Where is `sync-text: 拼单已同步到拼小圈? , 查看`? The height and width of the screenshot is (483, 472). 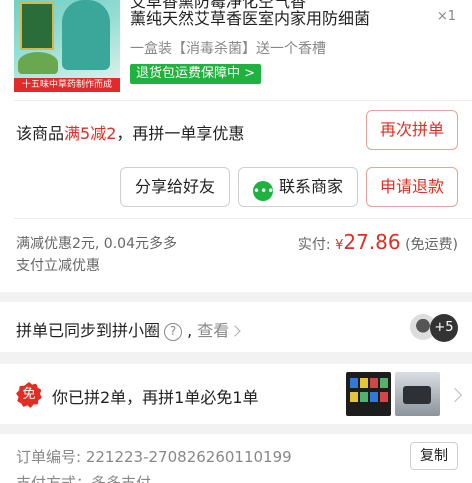 sync-text: 拼单已同步到拼小圈? , 查看 is located at coordinates (128, 329).